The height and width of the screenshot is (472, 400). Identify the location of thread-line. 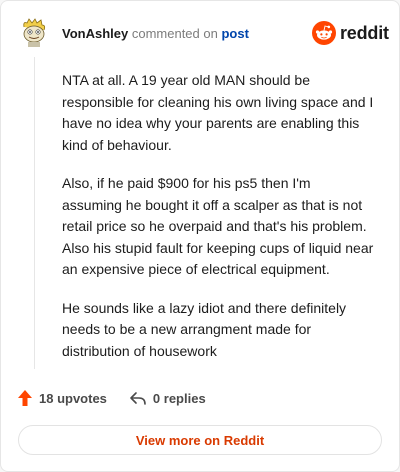
(34, 213).